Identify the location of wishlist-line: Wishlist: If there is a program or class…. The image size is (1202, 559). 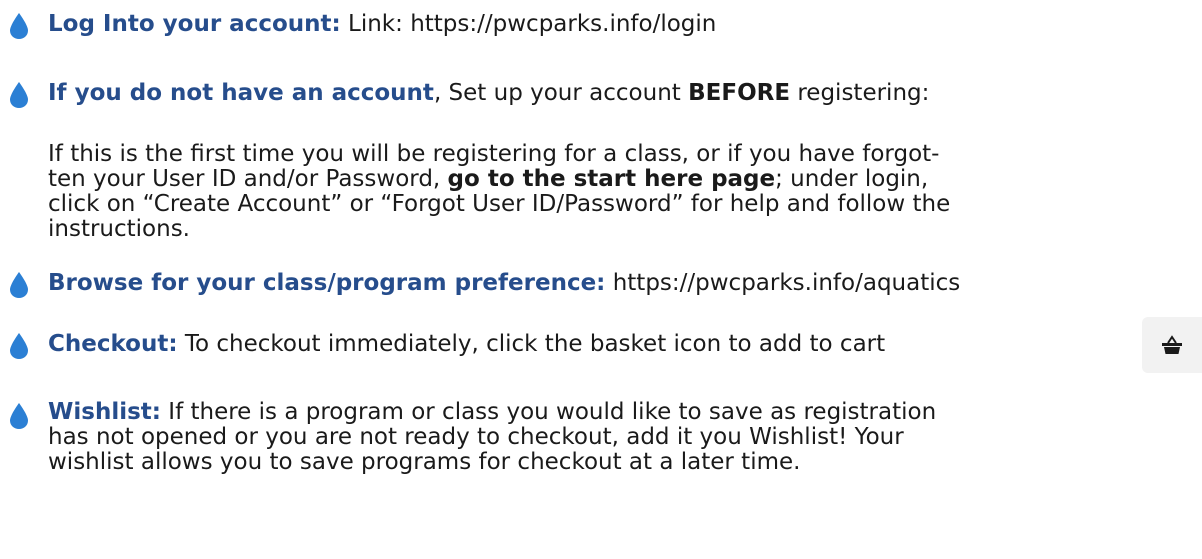
(613, 412).